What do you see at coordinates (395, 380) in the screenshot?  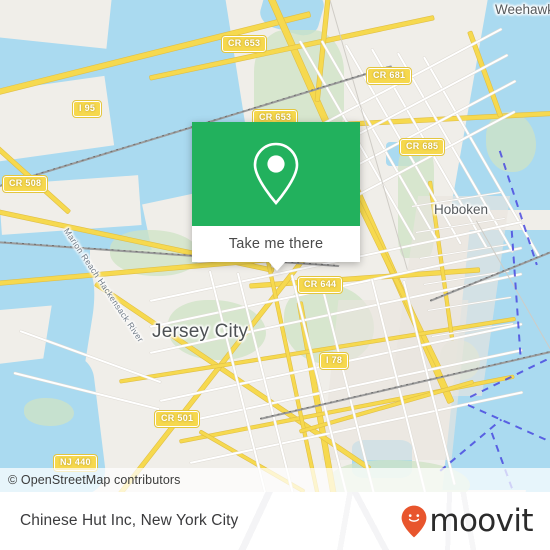 I see `map-block-downtown` at bounding box center [395, 380].